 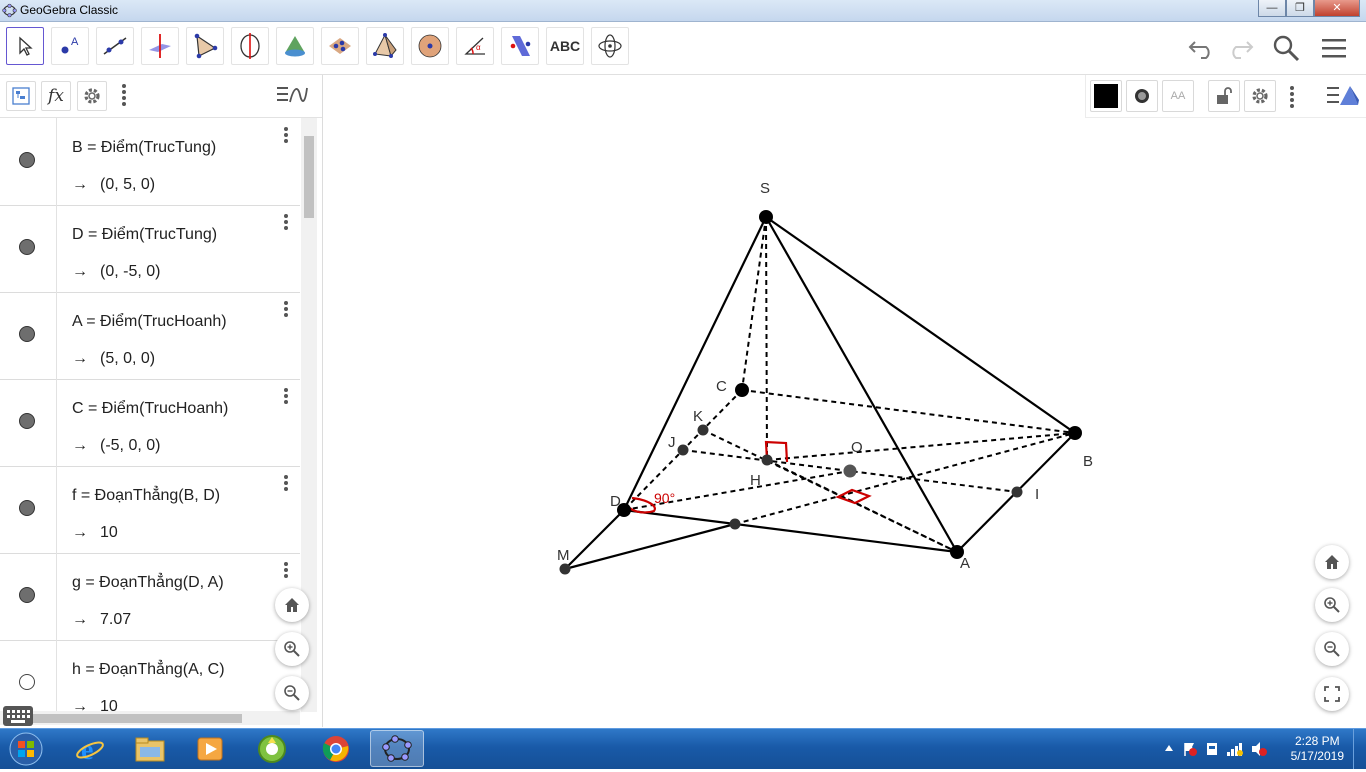 I want to click on close-button: ✕, so click(x=1337, y=8).